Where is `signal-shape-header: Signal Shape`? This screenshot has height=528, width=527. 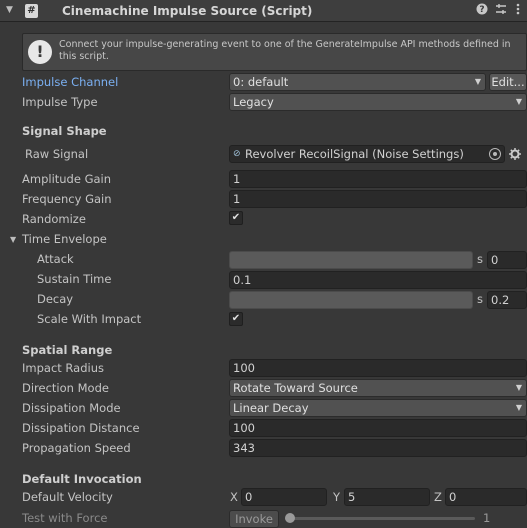
signal-shape-header: Signal Shape is located at coordinates (64, 131).